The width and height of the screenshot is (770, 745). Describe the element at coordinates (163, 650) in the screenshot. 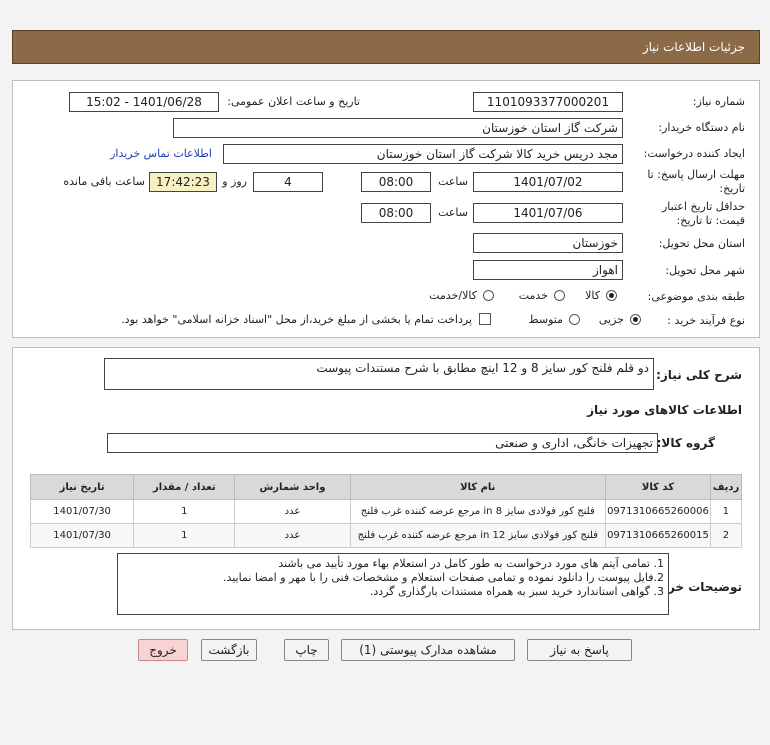

I see `exit-button: خروج` at that location.